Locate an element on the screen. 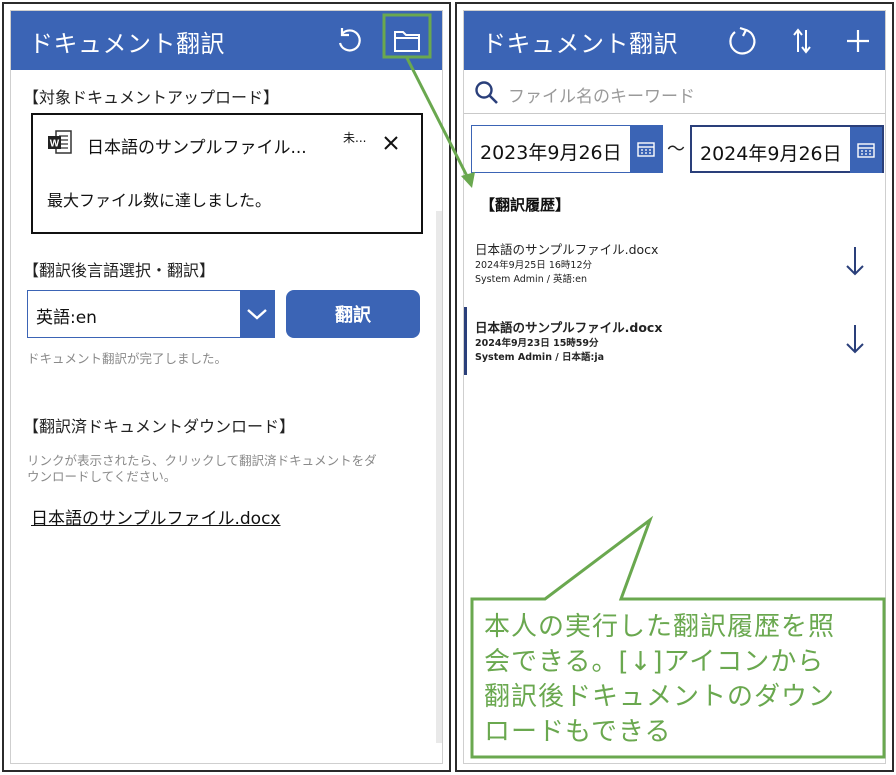  search-input: ファイル名のキーワード is located at coordinates (601, 94).